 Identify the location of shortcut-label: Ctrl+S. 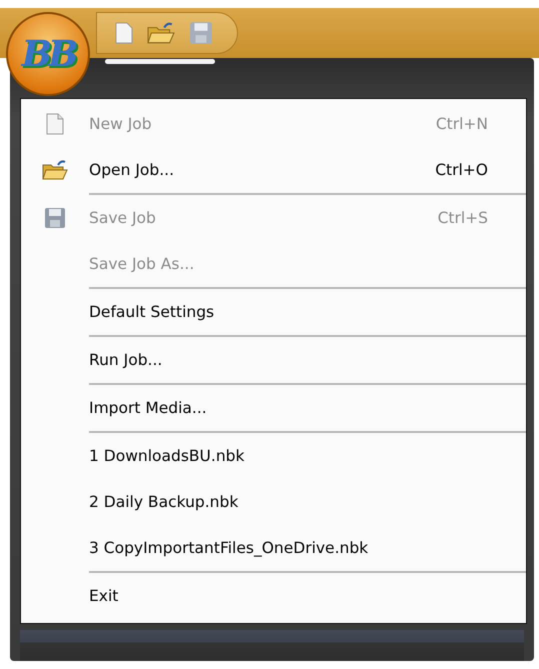
(463, 218).